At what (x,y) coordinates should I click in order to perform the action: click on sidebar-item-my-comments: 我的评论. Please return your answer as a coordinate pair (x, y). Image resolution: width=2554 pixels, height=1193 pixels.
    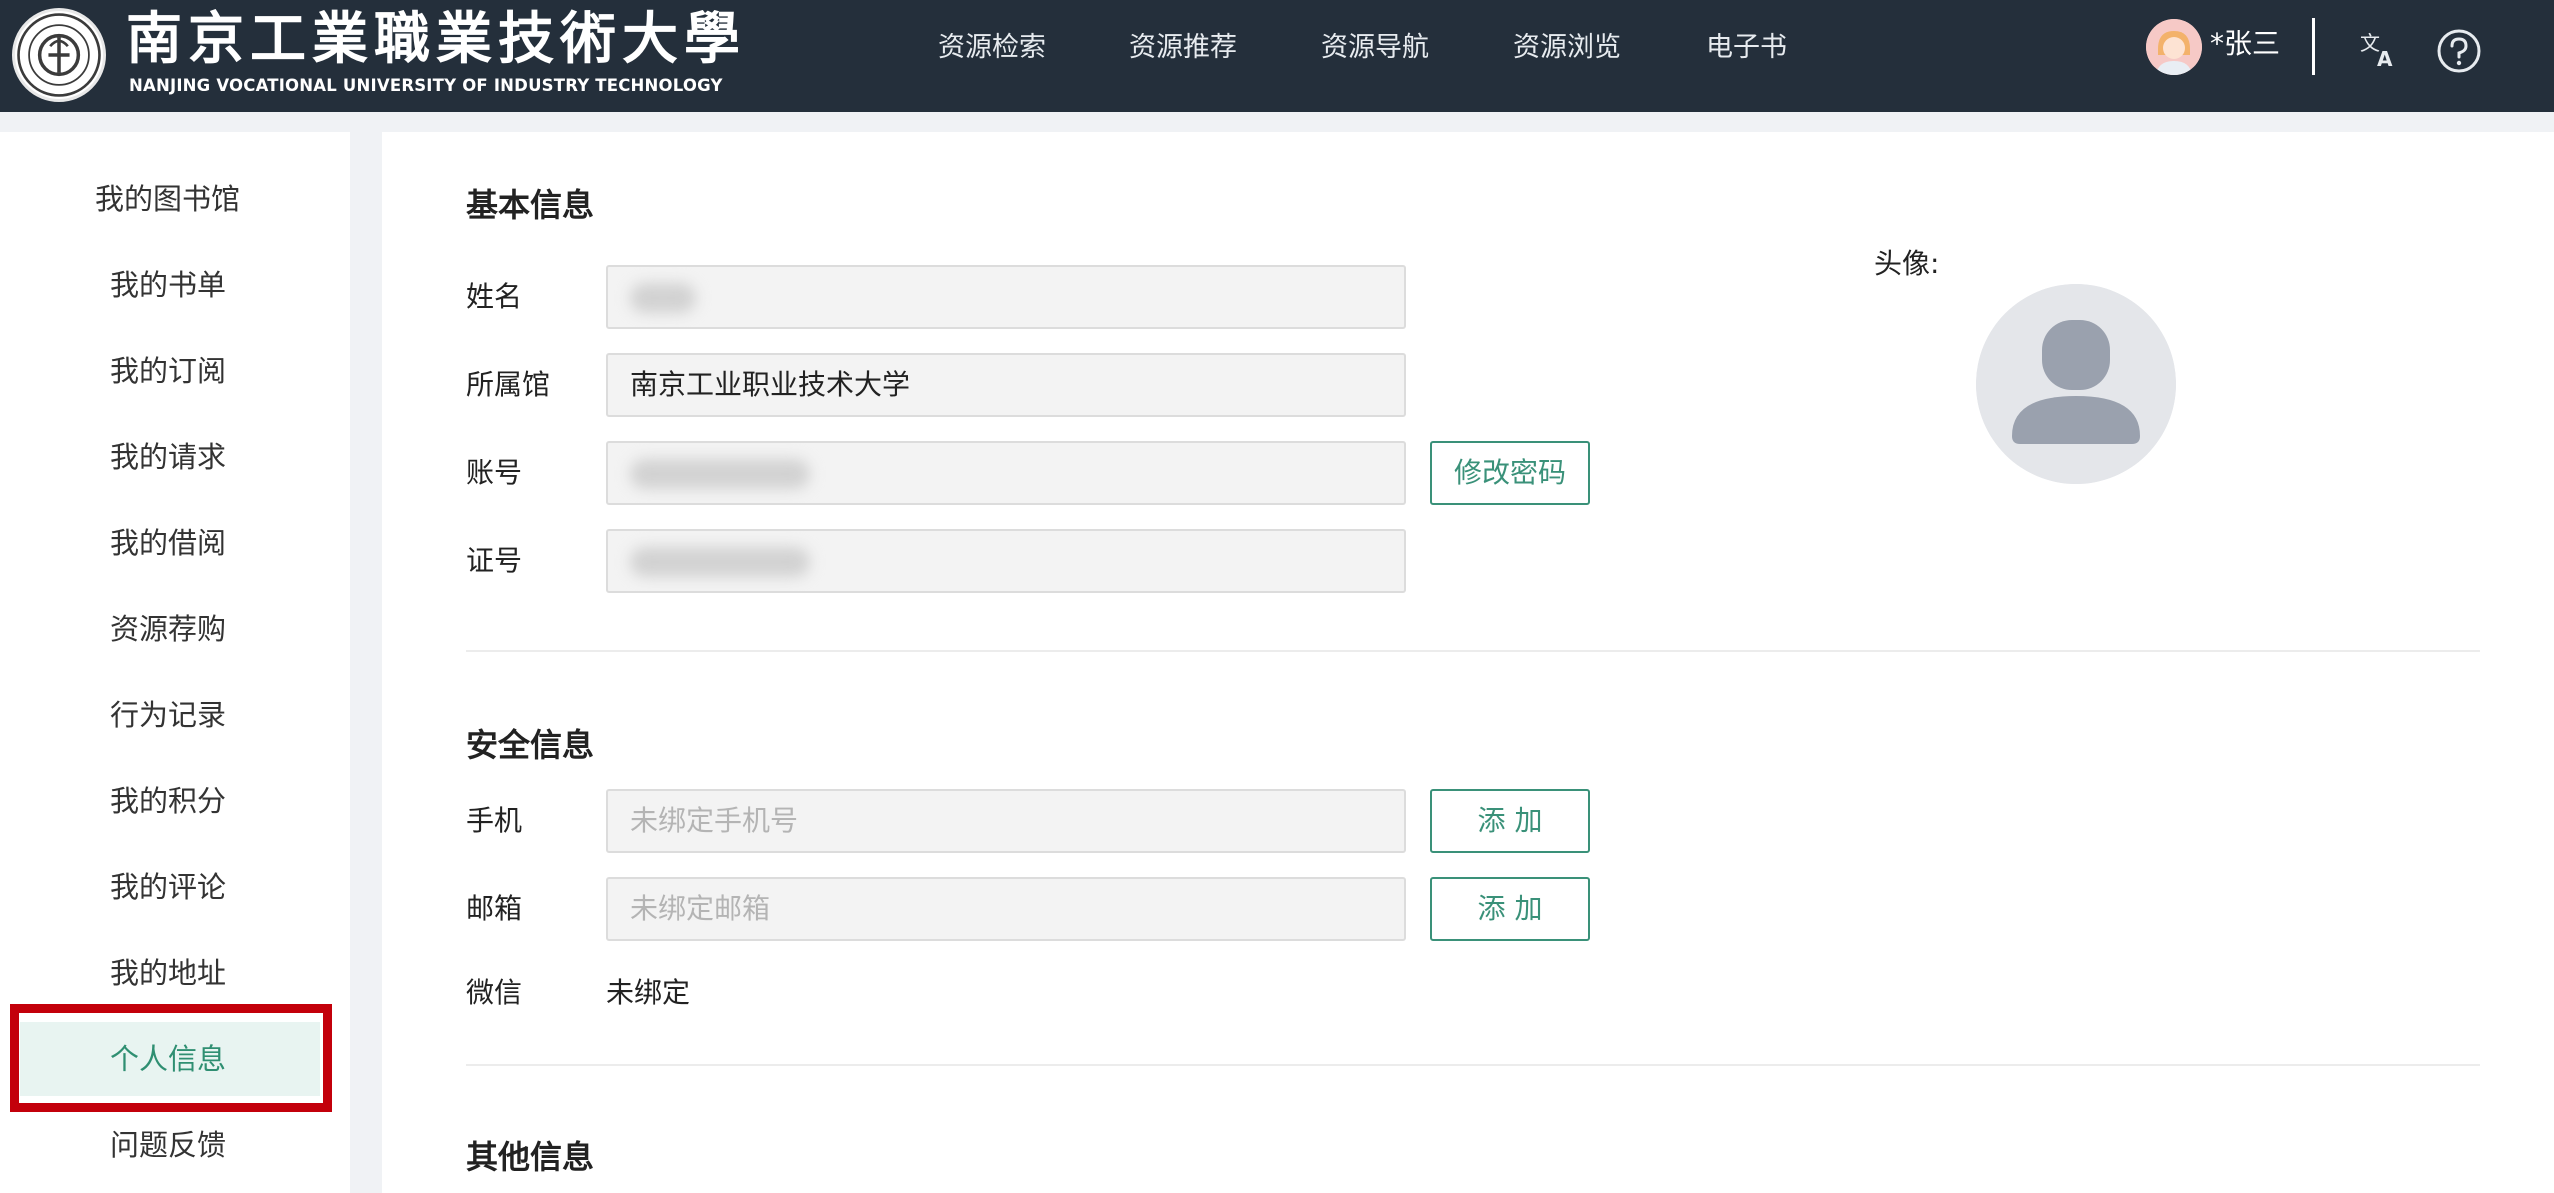
    Looking at the image, I should click on (170, 887).